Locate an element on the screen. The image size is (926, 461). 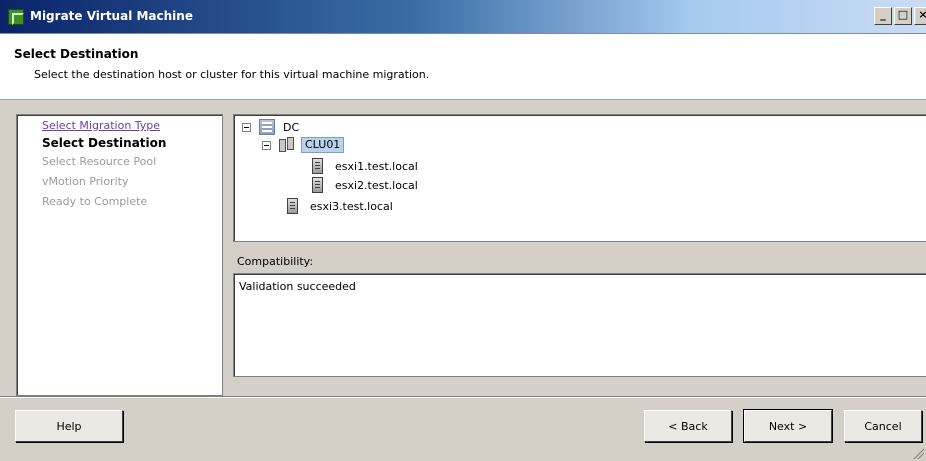
window-title: Migrate Virtual Machine is located at coordinates (111, 16).